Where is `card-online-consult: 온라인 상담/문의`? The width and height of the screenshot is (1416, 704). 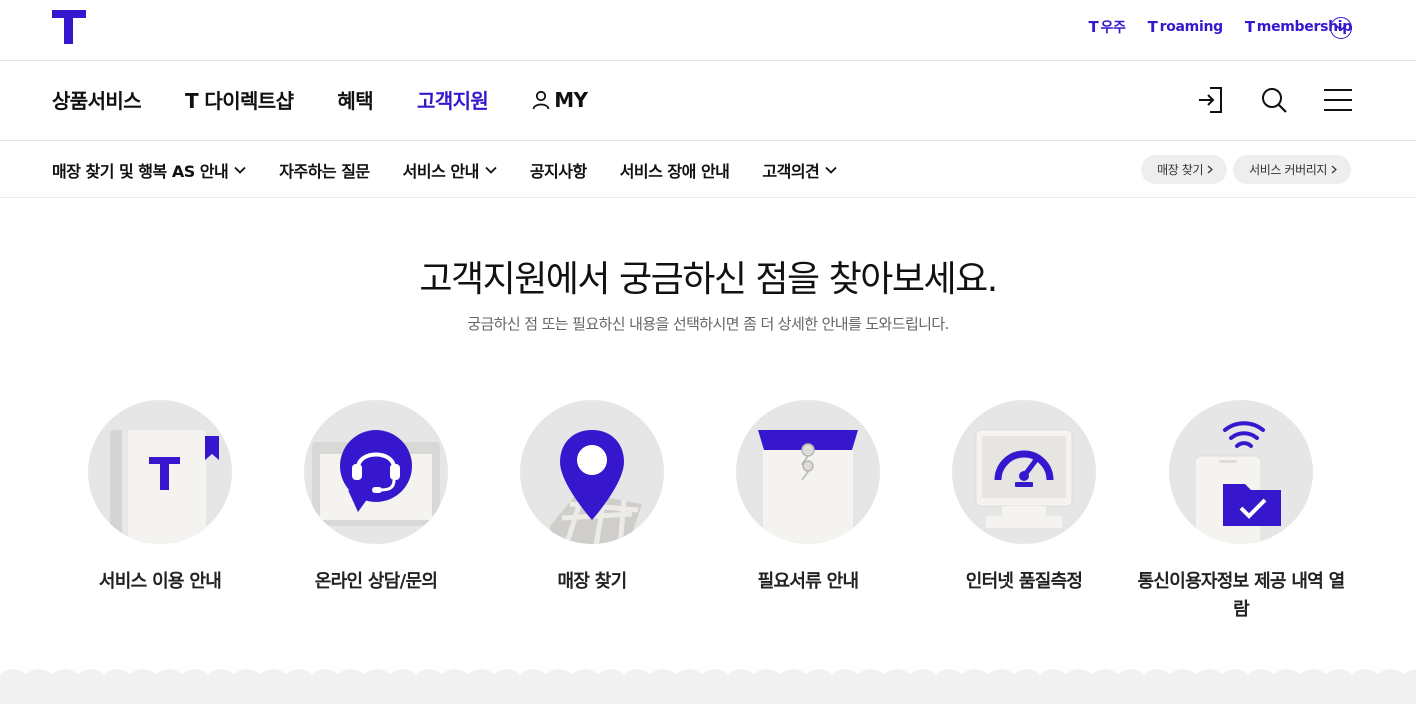
card-online-consult: 온라인 상담/문의 is located at coordinates (376, 498).